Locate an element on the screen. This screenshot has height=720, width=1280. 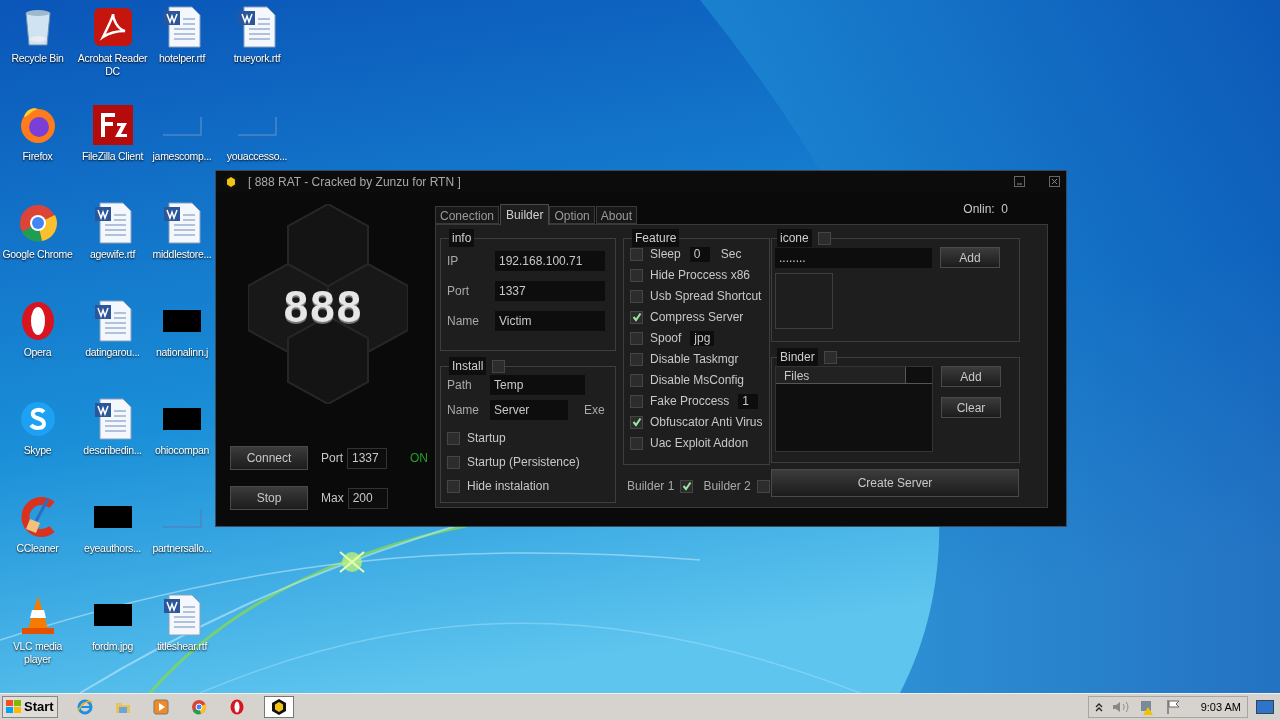
port-field: 1337 is located at coordinates (367, 458).